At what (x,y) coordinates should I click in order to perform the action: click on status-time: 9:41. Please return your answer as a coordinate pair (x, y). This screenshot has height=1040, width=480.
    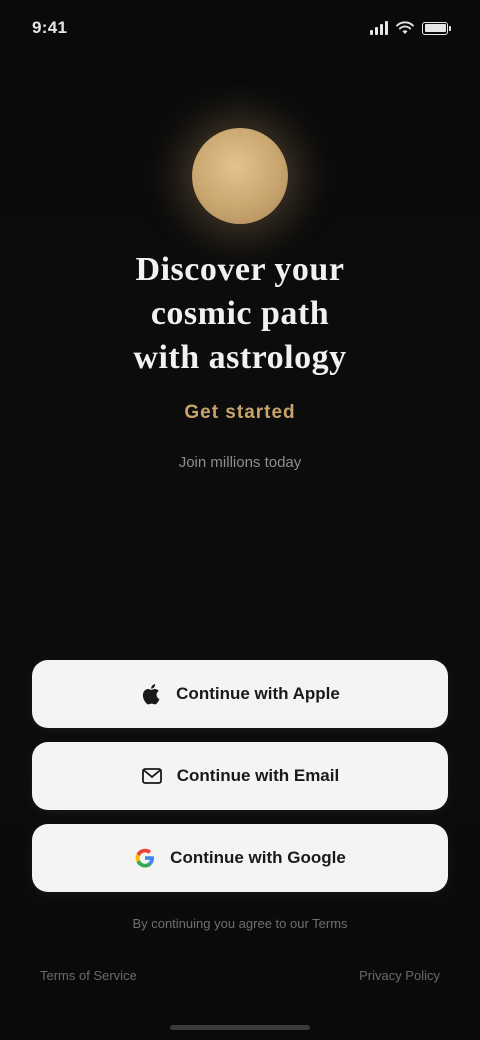
    Looking at the image, I should click on (50, 27).